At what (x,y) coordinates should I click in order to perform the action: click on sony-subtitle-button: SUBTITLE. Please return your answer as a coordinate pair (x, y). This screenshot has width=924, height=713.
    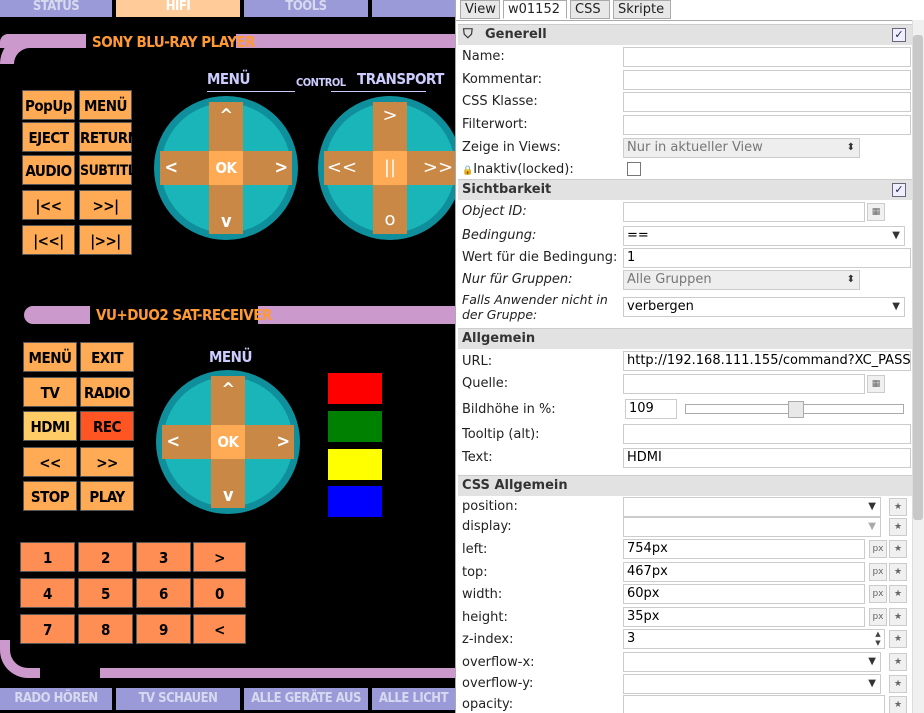
    Looking at the image, I should click on (111, 170).